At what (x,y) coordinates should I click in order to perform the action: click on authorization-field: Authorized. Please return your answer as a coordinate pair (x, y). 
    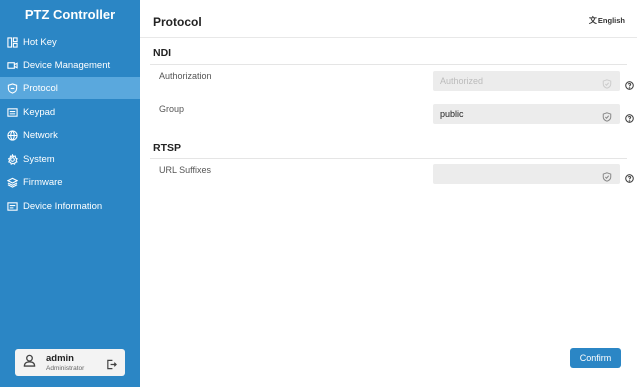
    Looking at the image, I should click on (526, 81).